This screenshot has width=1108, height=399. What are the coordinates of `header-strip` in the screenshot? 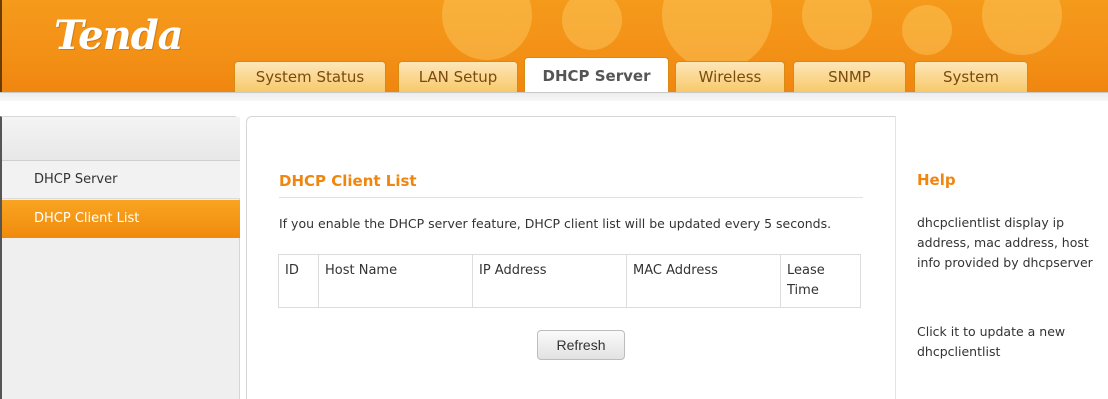 It's located at (554, 97).